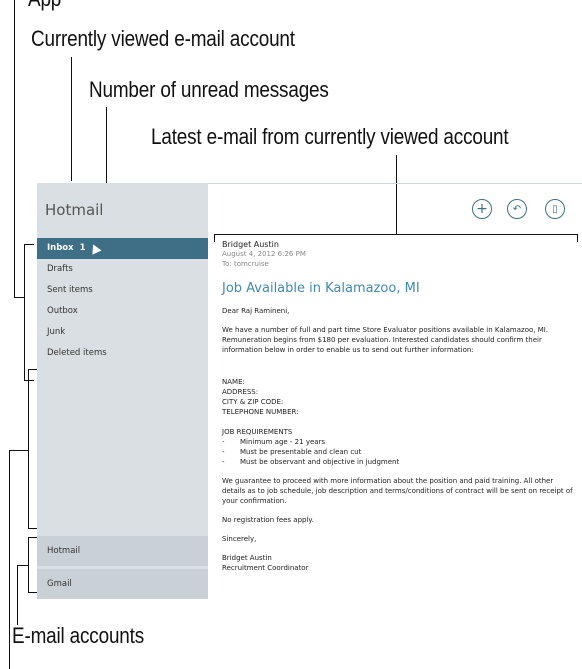 This screenshot has width=582, height=669. I want to click on bracket-folders, so click(24, 312).